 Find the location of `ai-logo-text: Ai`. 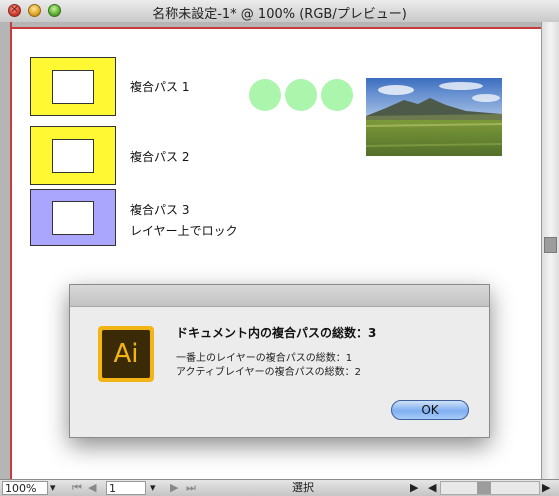

ai-logo-text: Ai is located at coordinates (126, 354).